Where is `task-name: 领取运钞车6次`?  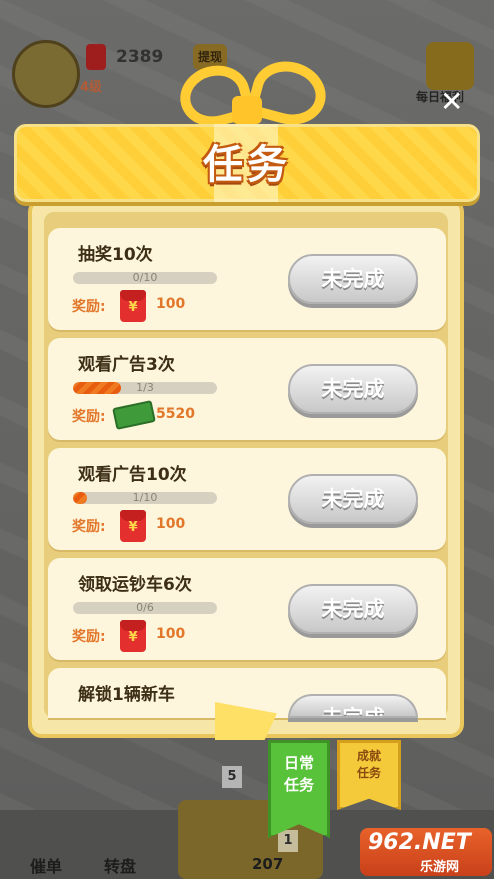 task-name: 领取运钞车6次 is located at coordinates (135, 585).